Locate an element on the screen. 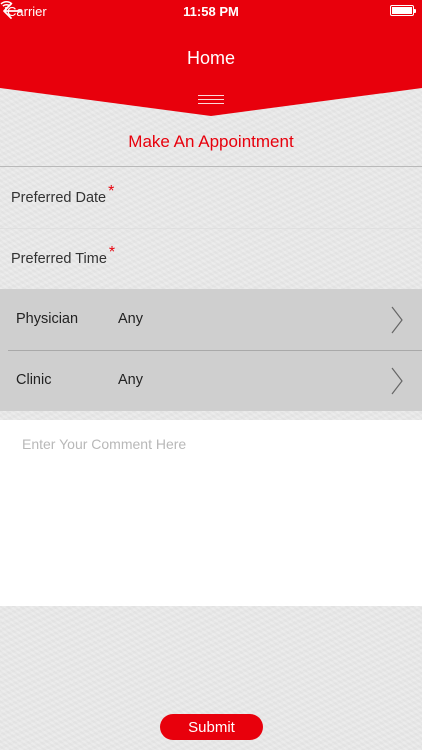 This screenshot has height=750, width=422. preferred-time-label: Preferred Time * is located at coordinates (63, 255).